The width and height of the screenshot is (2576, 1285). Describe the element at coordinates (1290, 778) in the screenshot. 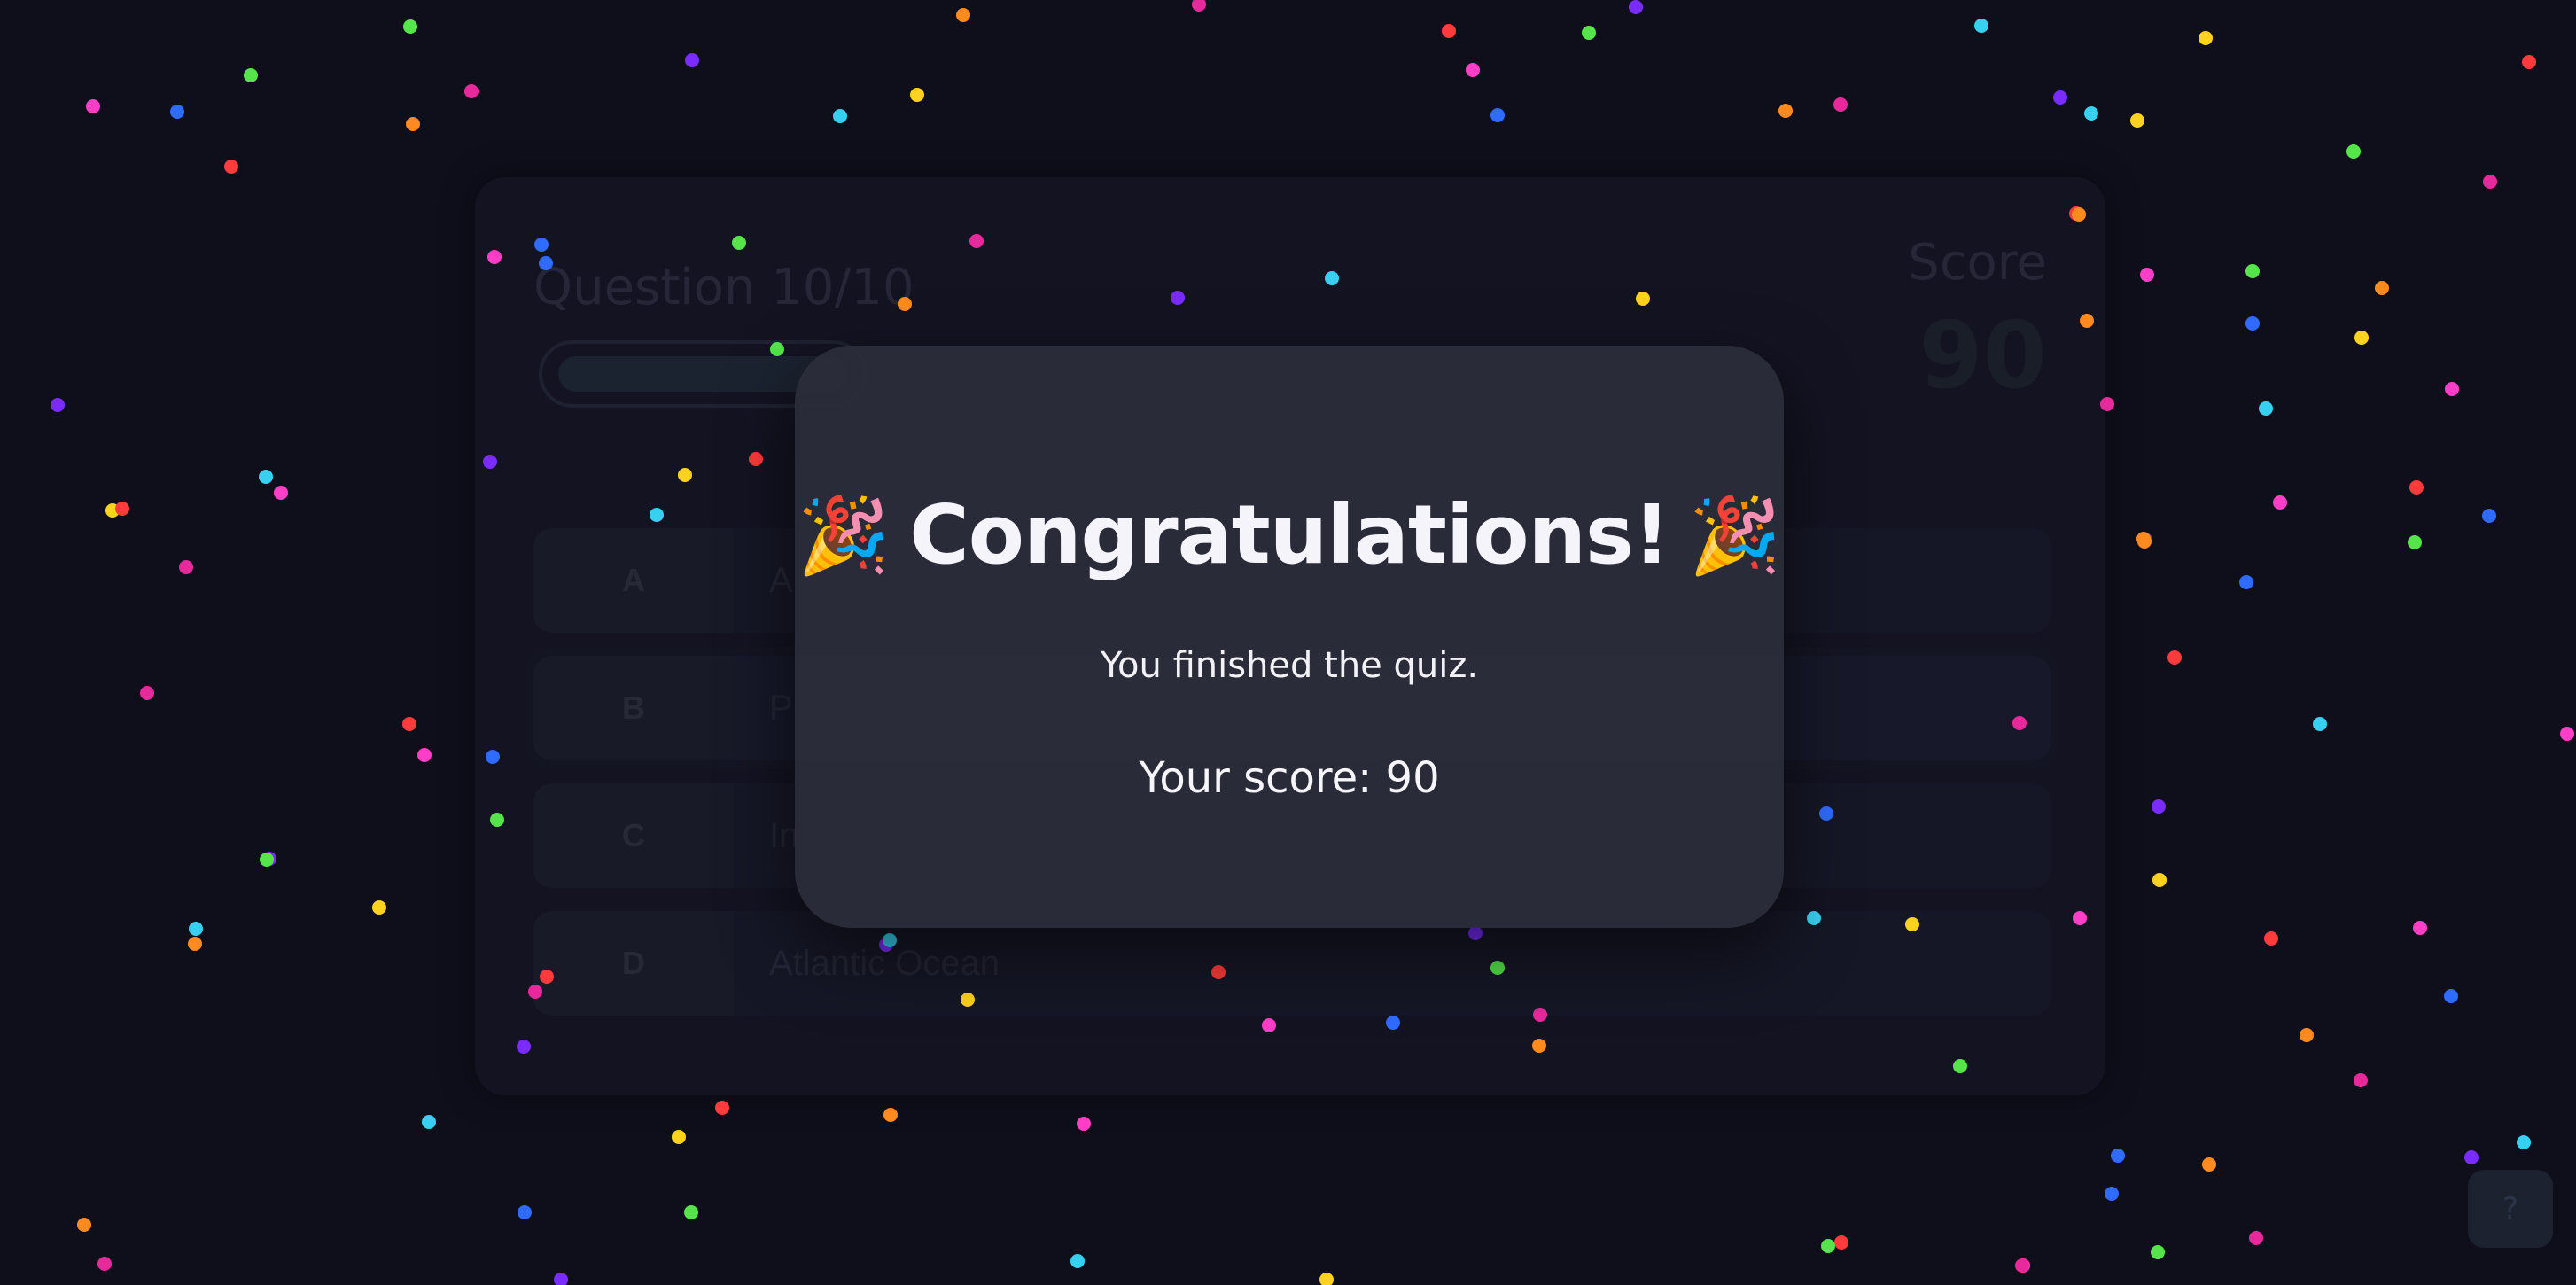

I see `final-score: Your score: 90` at that location.